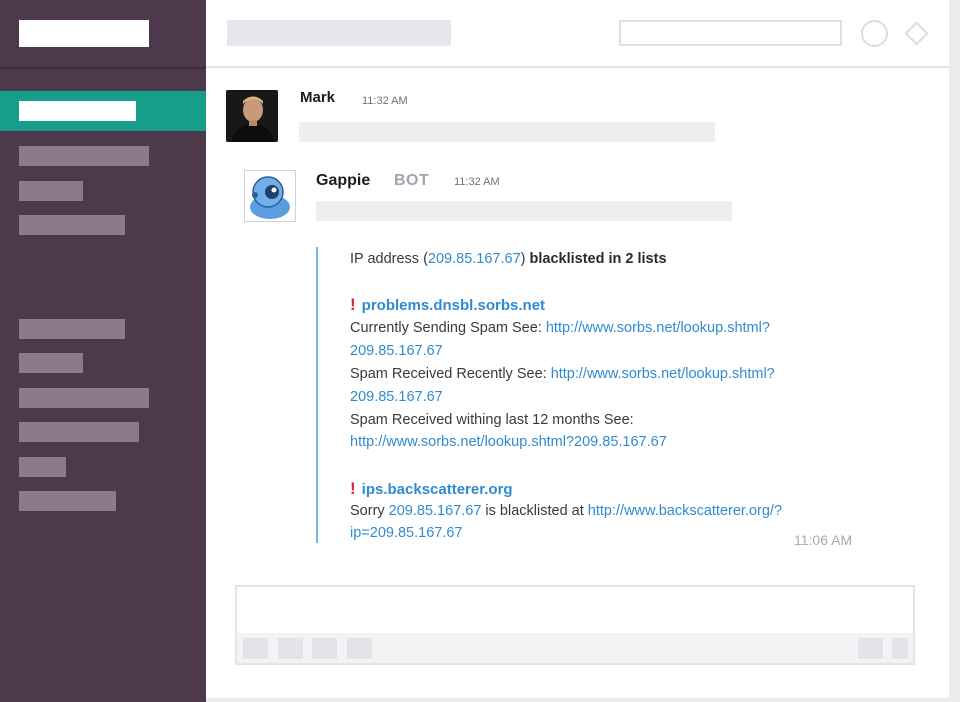 The image size is (960, 702). What do you see at coordinates (575, 648) in the screenshot?
I see `composer-toolbar` at bounding box center [575, 648].